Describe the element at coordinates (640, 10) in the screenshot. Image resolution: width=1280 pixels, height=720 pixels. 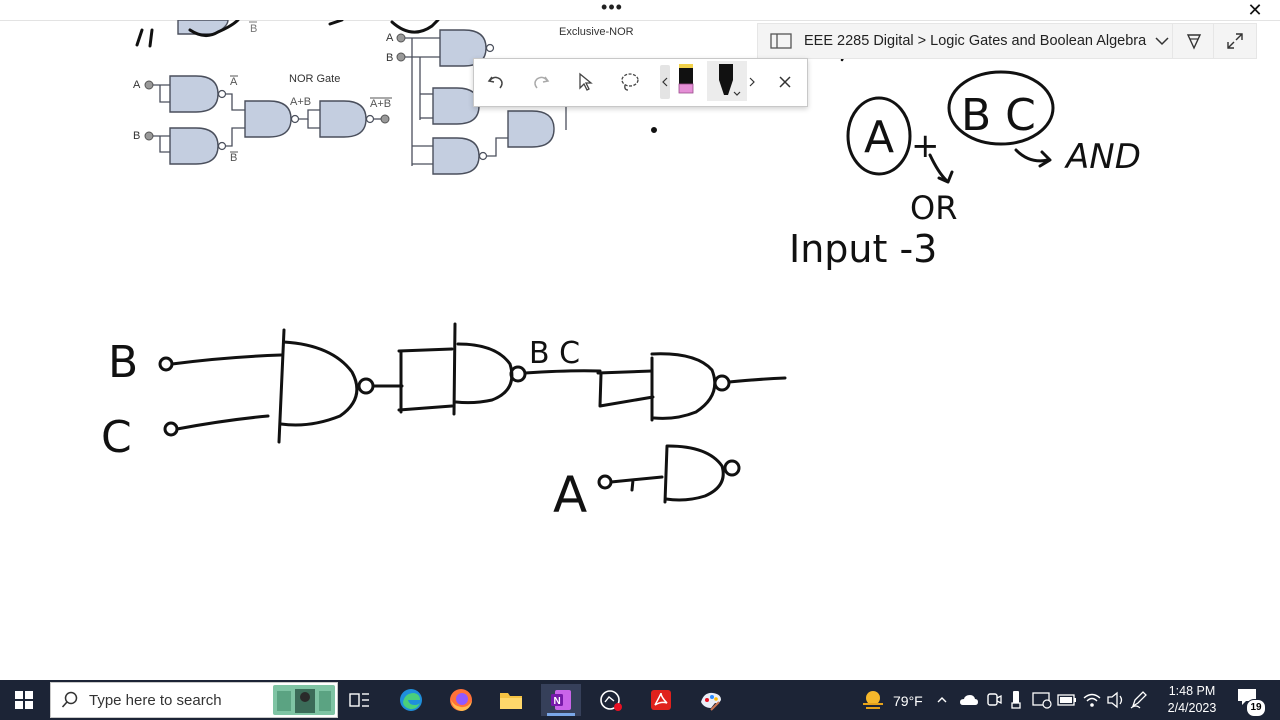
I see `window-top-bar: ••• ✕` at that location.